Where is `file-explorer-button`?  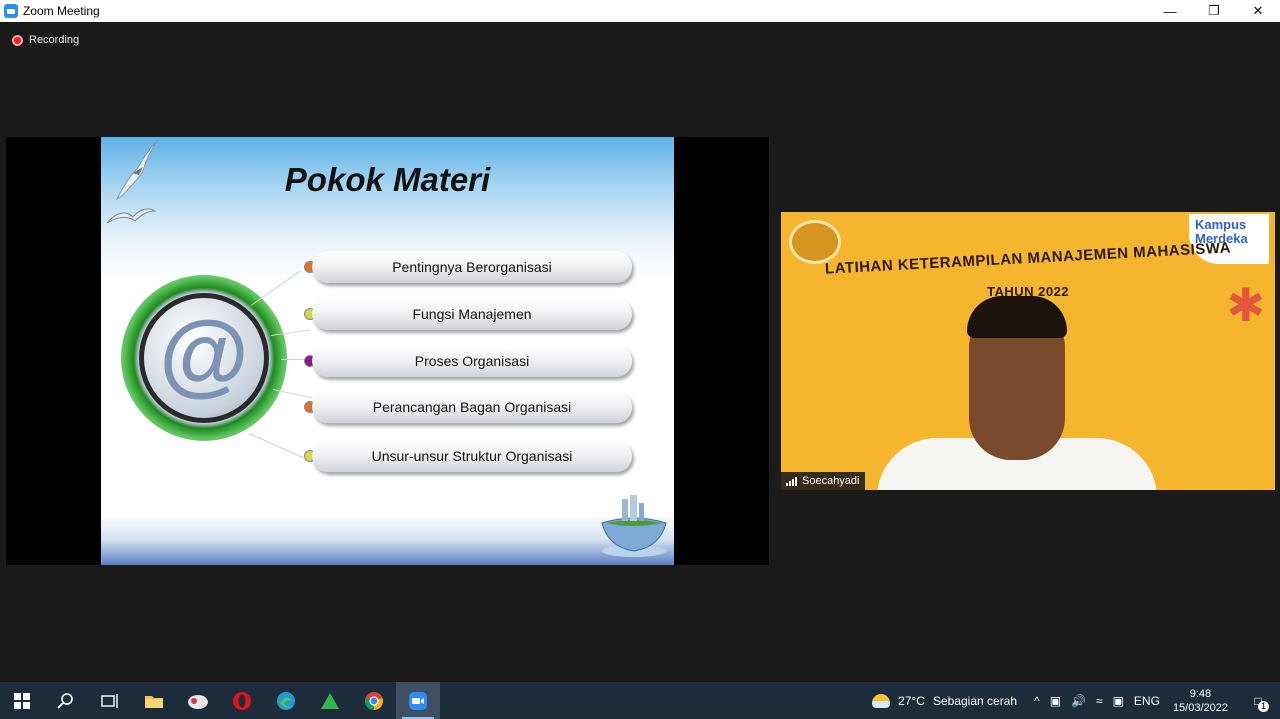 file-explorer-button is located at coordinates (154, 700).